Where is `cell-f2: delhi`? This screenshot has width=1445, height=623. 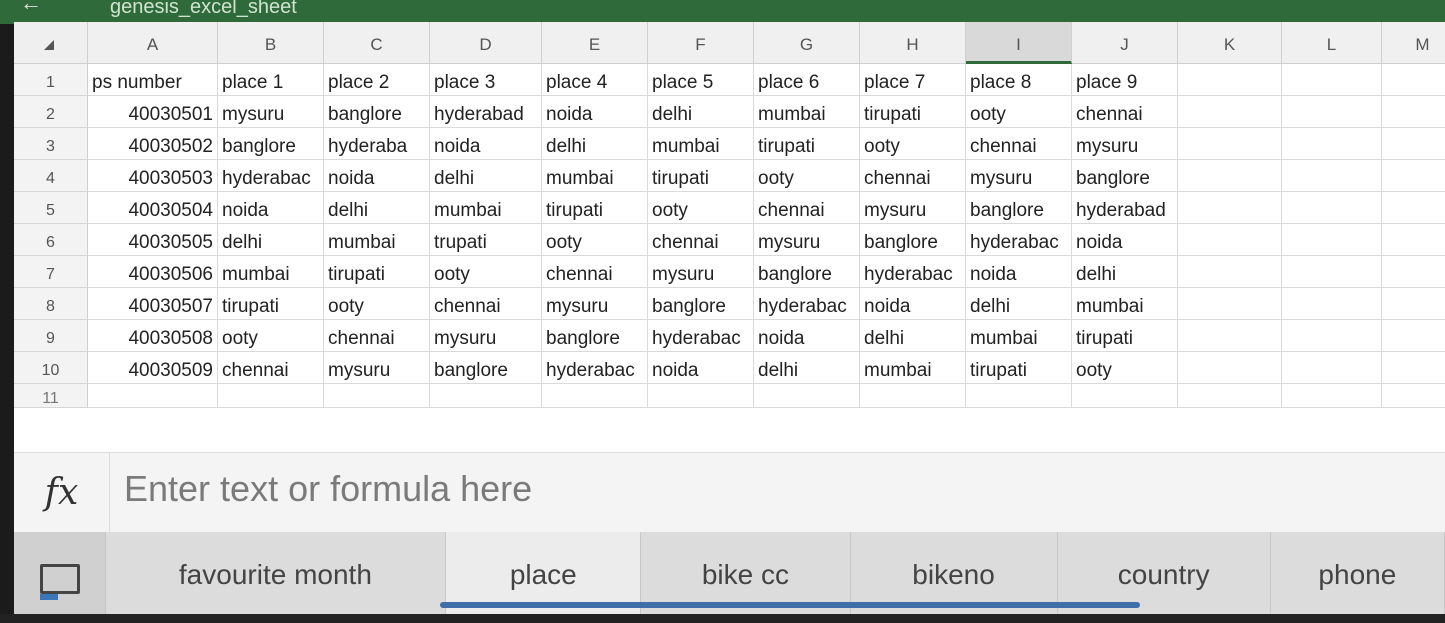 cell-f2: delhi is located at coordinates (701, 111).